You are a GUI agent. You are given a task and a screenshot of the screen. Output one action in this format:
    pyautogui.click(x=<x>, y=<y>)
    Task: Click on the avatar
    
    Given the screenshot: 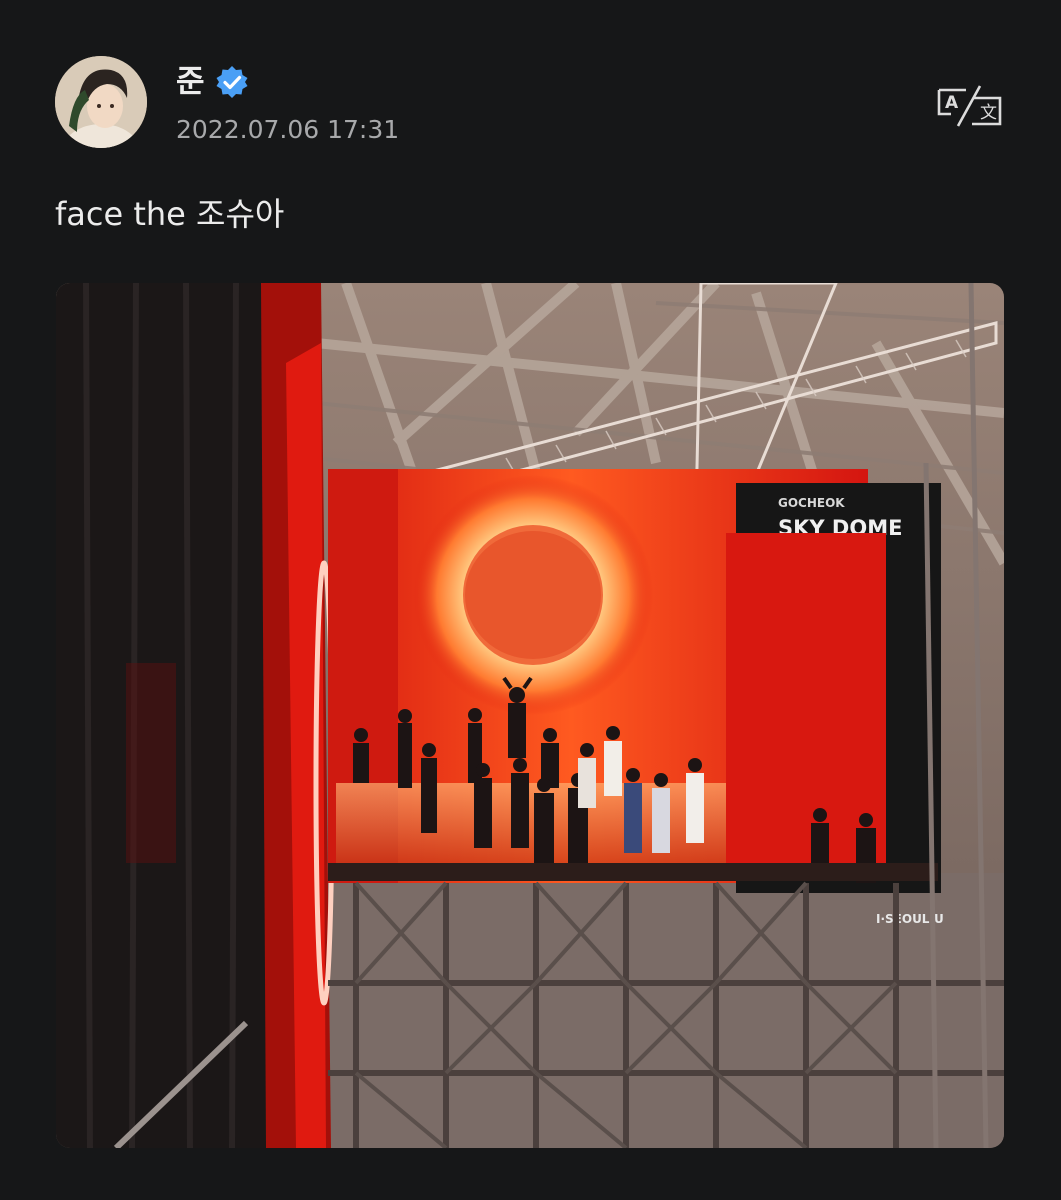 What is the action you would take?
    pyautogui.click(x=101, y=102)
    